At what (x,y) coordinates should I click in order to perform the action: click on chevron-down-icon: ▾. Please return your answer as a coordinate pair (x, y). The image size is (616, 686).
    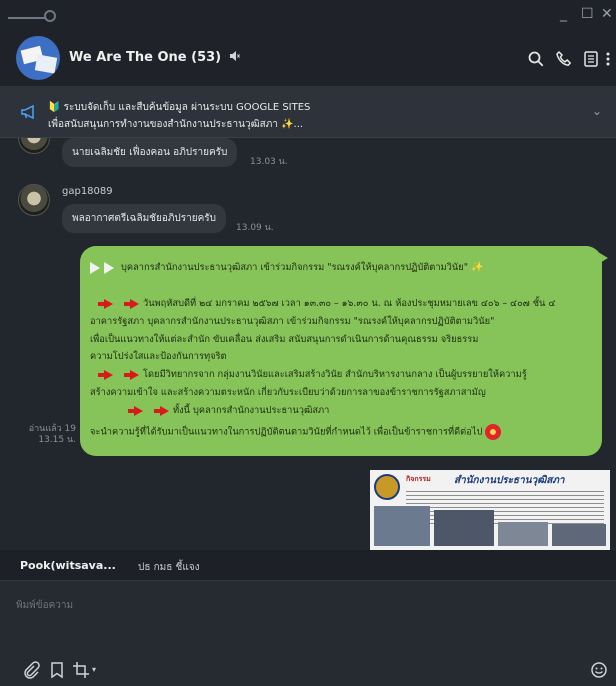
    Looking at the image, I should click on (94, 669).